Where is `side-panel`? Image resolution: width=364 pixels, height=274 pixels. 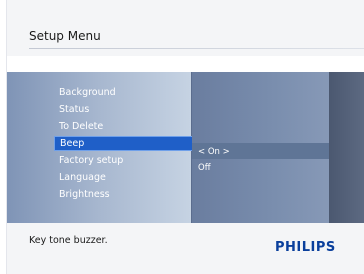
side-panel is located at coordinates (346, 147).